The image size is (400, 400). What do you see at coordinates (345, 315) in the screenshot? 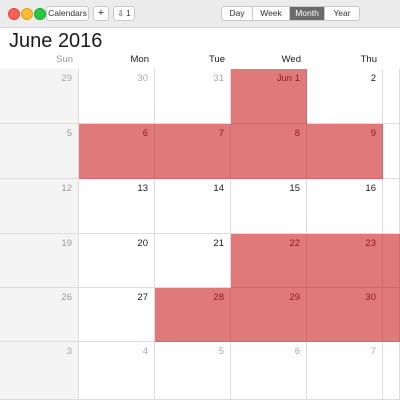
I see `day-cell-event: 30` at bounding box center [345, 315].